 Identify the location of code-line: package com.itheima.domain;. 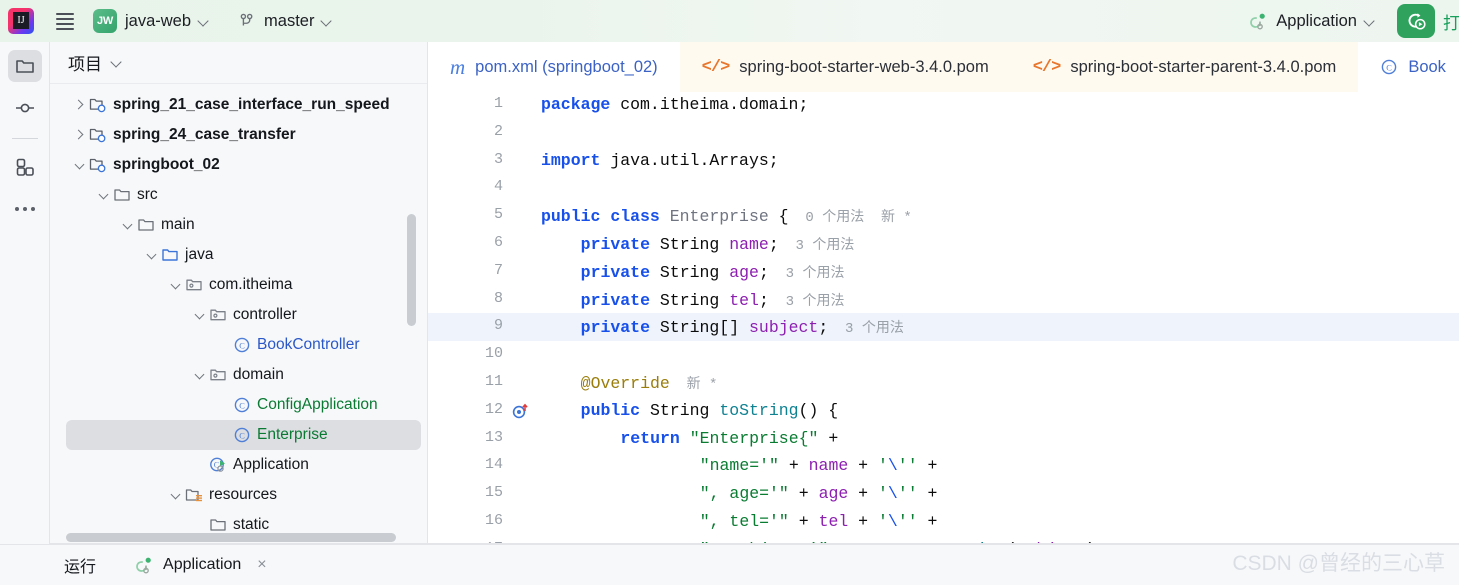
(674, 104).